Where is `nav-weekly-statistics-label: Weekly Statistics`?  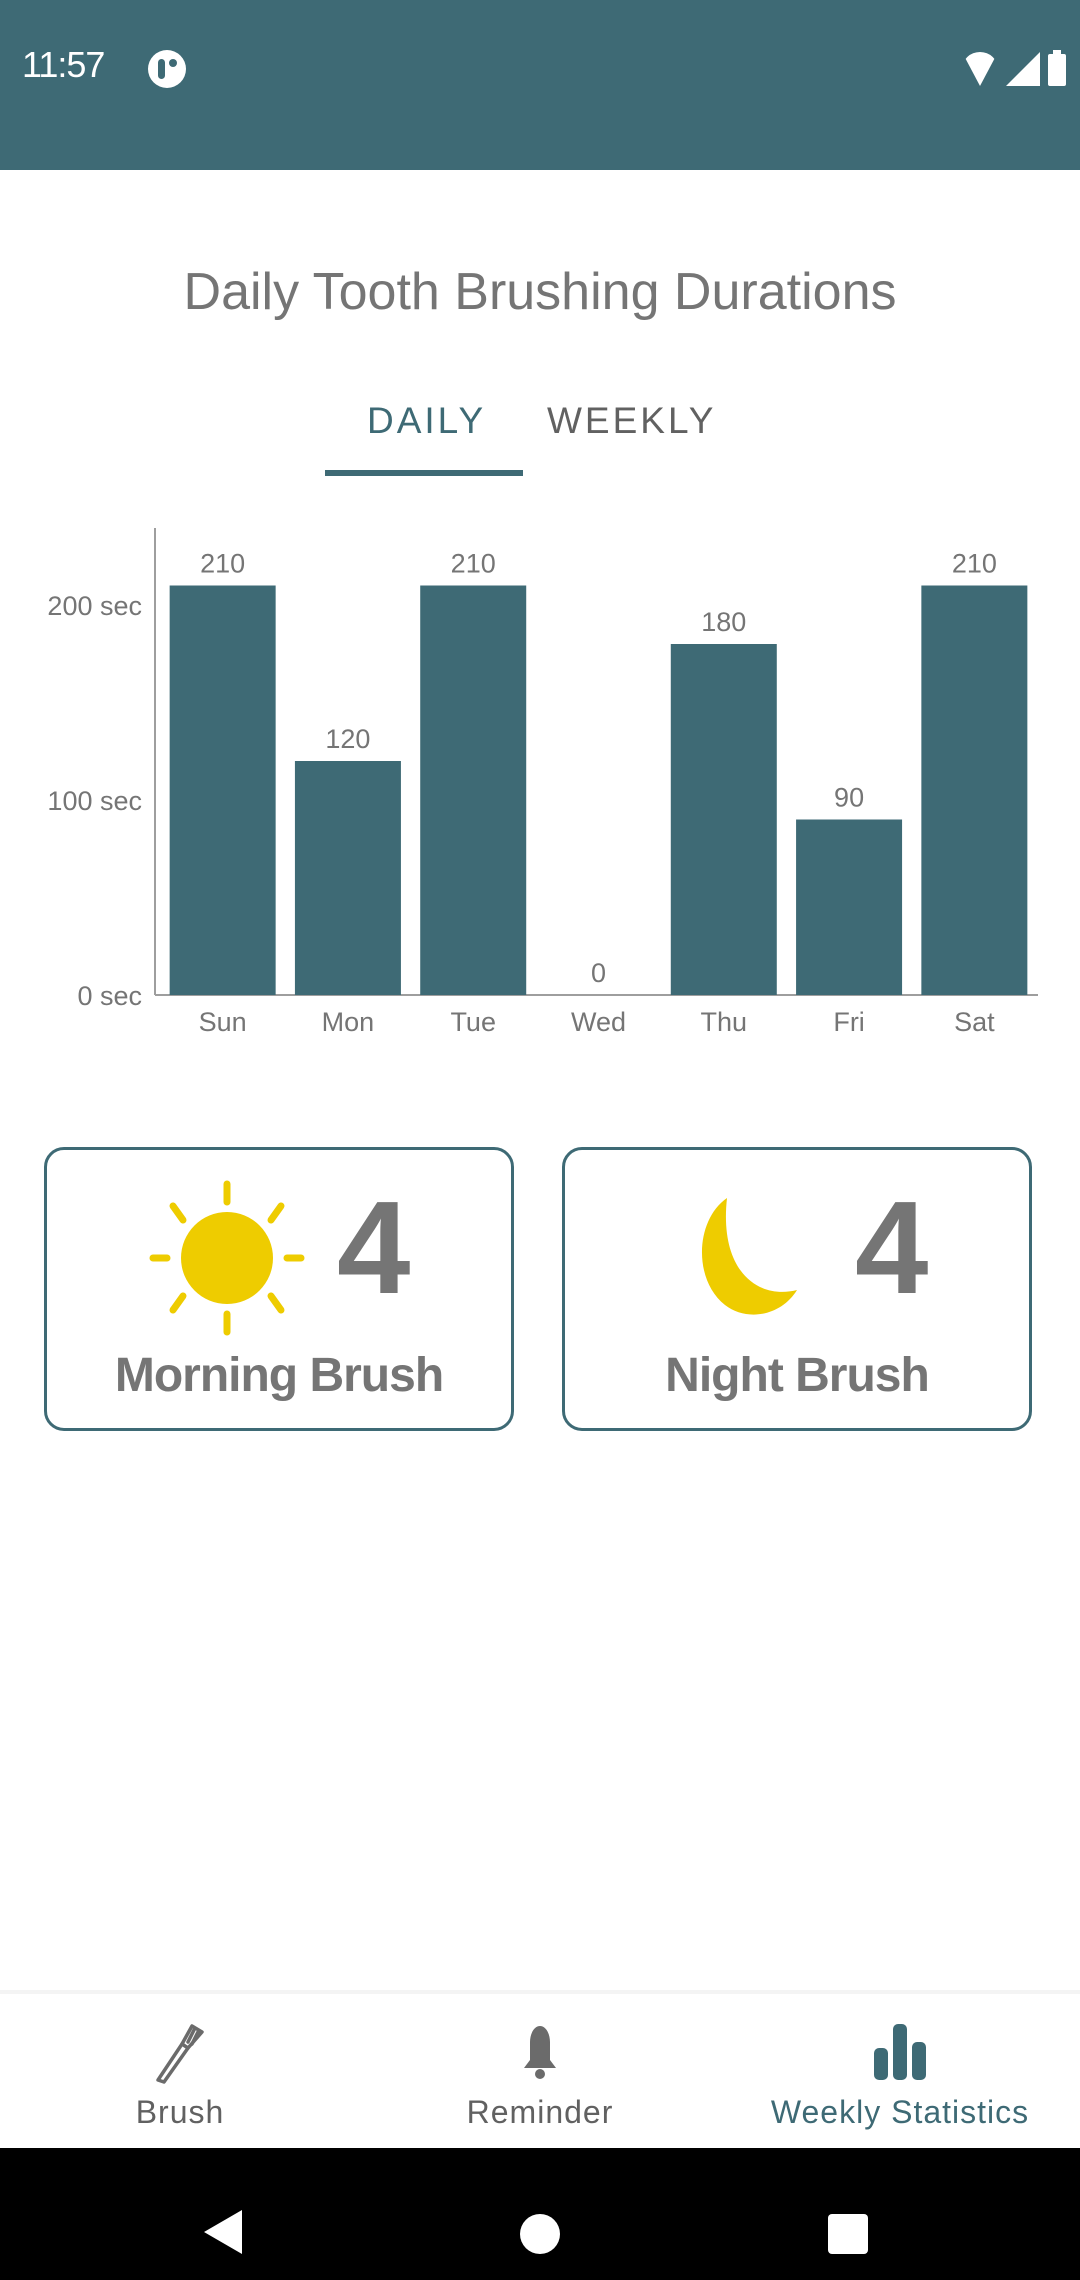 nav-weekly-statistics-label: Weekly Statistics is located at coordinates (900, 2112).